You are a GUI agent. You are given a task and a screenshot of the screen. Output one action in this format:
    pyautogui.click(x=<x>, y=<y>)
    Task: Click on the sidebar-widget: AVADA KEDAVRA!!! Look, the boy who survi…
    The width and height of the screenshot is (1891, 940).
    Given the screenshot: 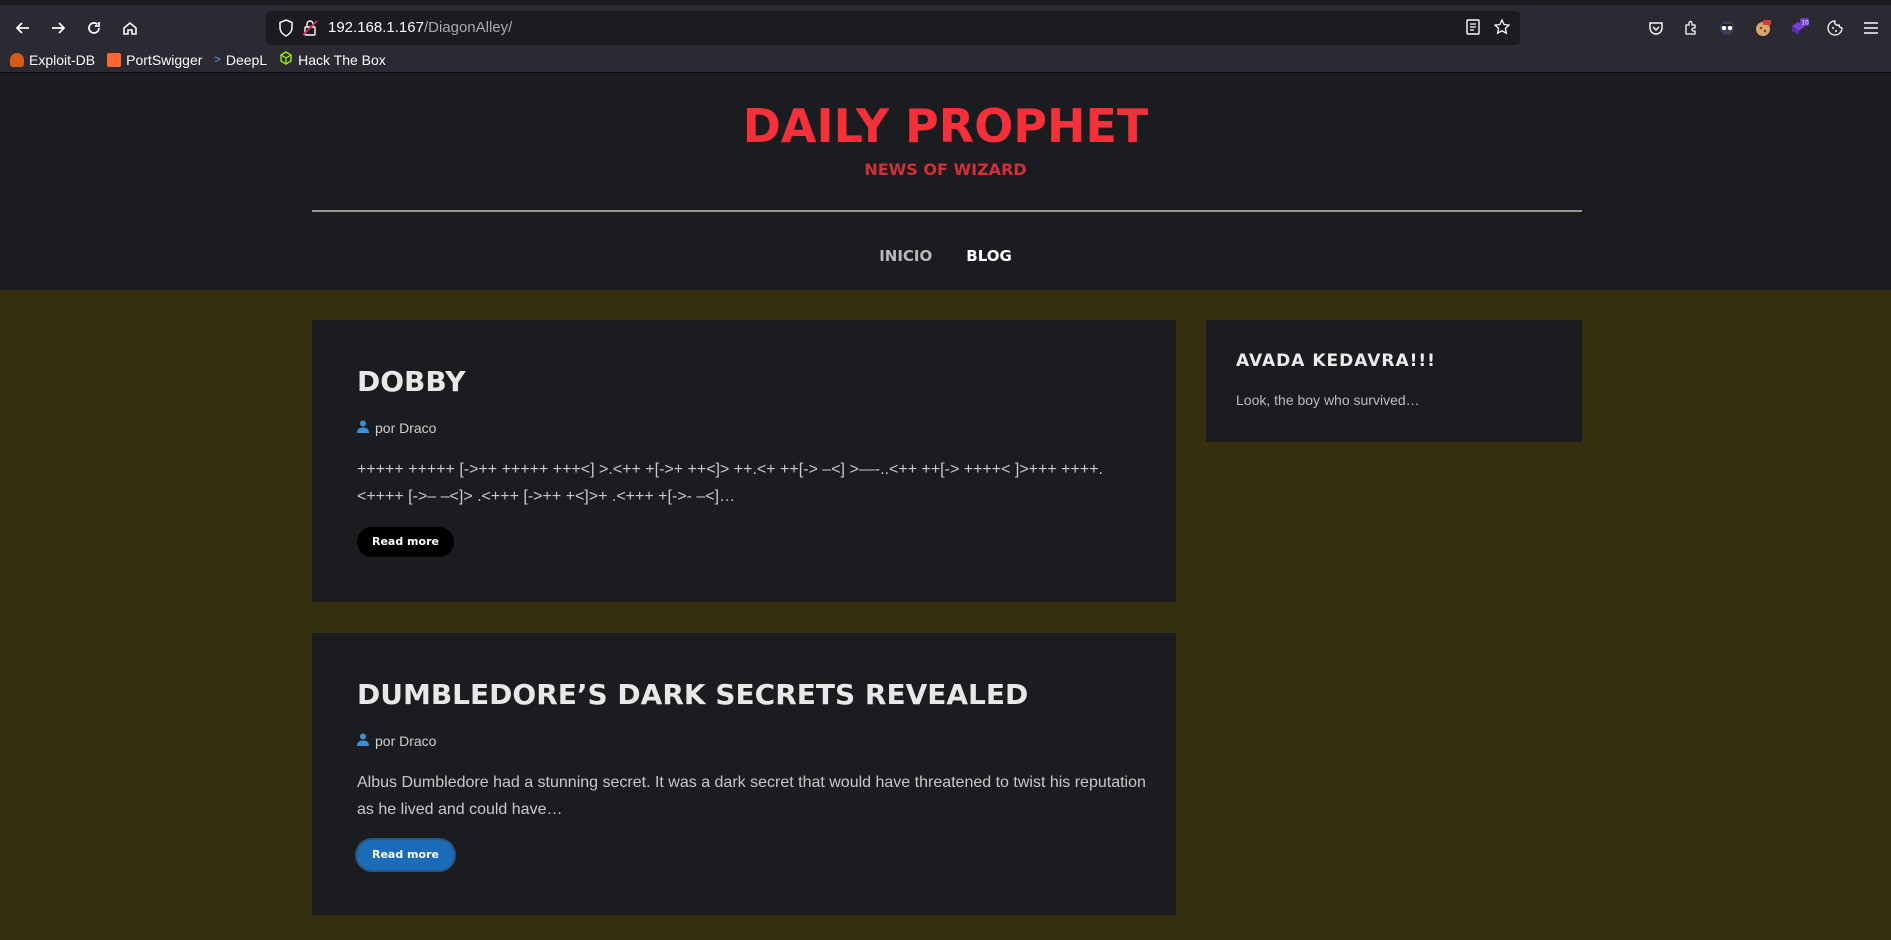 What is the action you would take?
    pyautogui.click(x=1394, y=381)
    